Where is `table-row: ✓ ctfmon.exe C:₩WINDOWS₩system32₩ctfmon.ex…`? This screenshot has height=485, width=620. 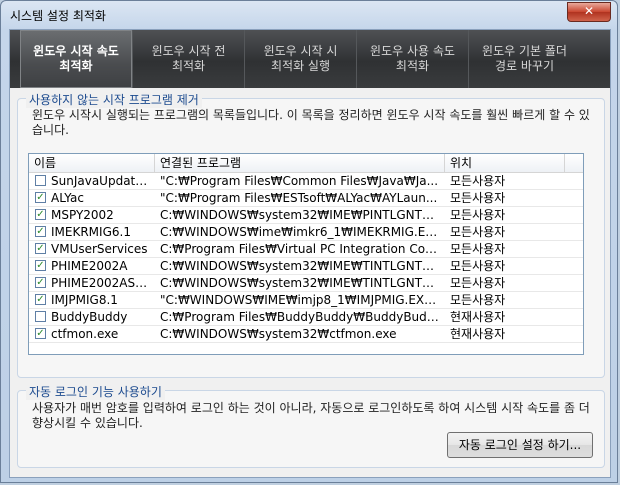
table-row: ✓ ctfmon.exe C:₩WINDOWS₩system32₩ctfmon.ex… is located at coordinates (306, 334).